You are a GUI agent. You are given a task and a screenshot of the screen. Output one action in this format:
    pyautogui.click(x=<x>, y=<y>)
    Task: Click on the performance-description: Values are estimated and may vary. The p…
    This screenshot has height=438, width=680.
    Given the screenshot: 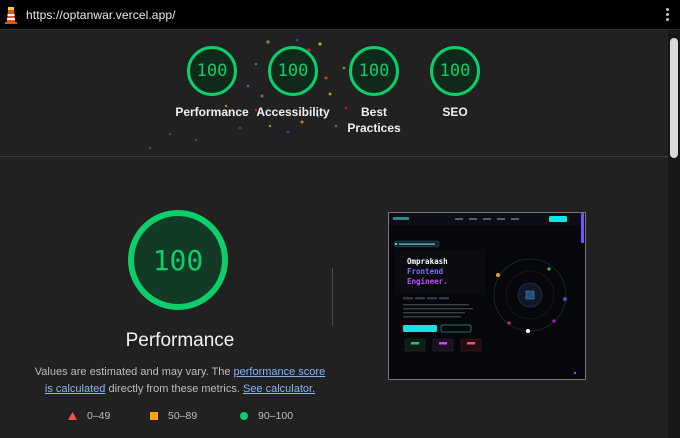 What is the action you would take?
    pyautogui.click(x=180, y=381)
    